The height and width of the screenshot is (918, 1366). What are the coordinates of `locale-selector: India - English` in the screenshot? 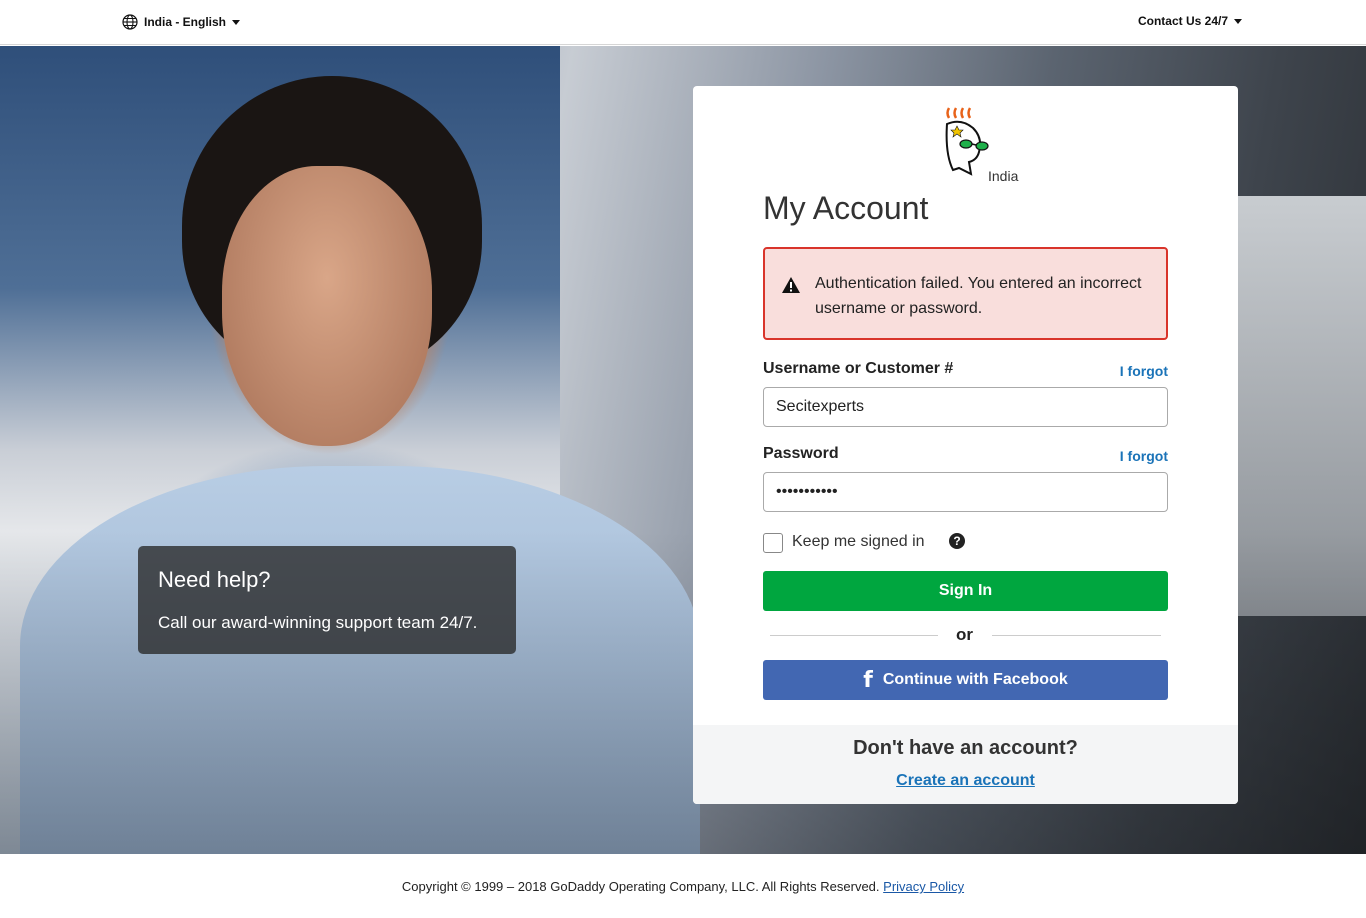 It's located at (181, 22).